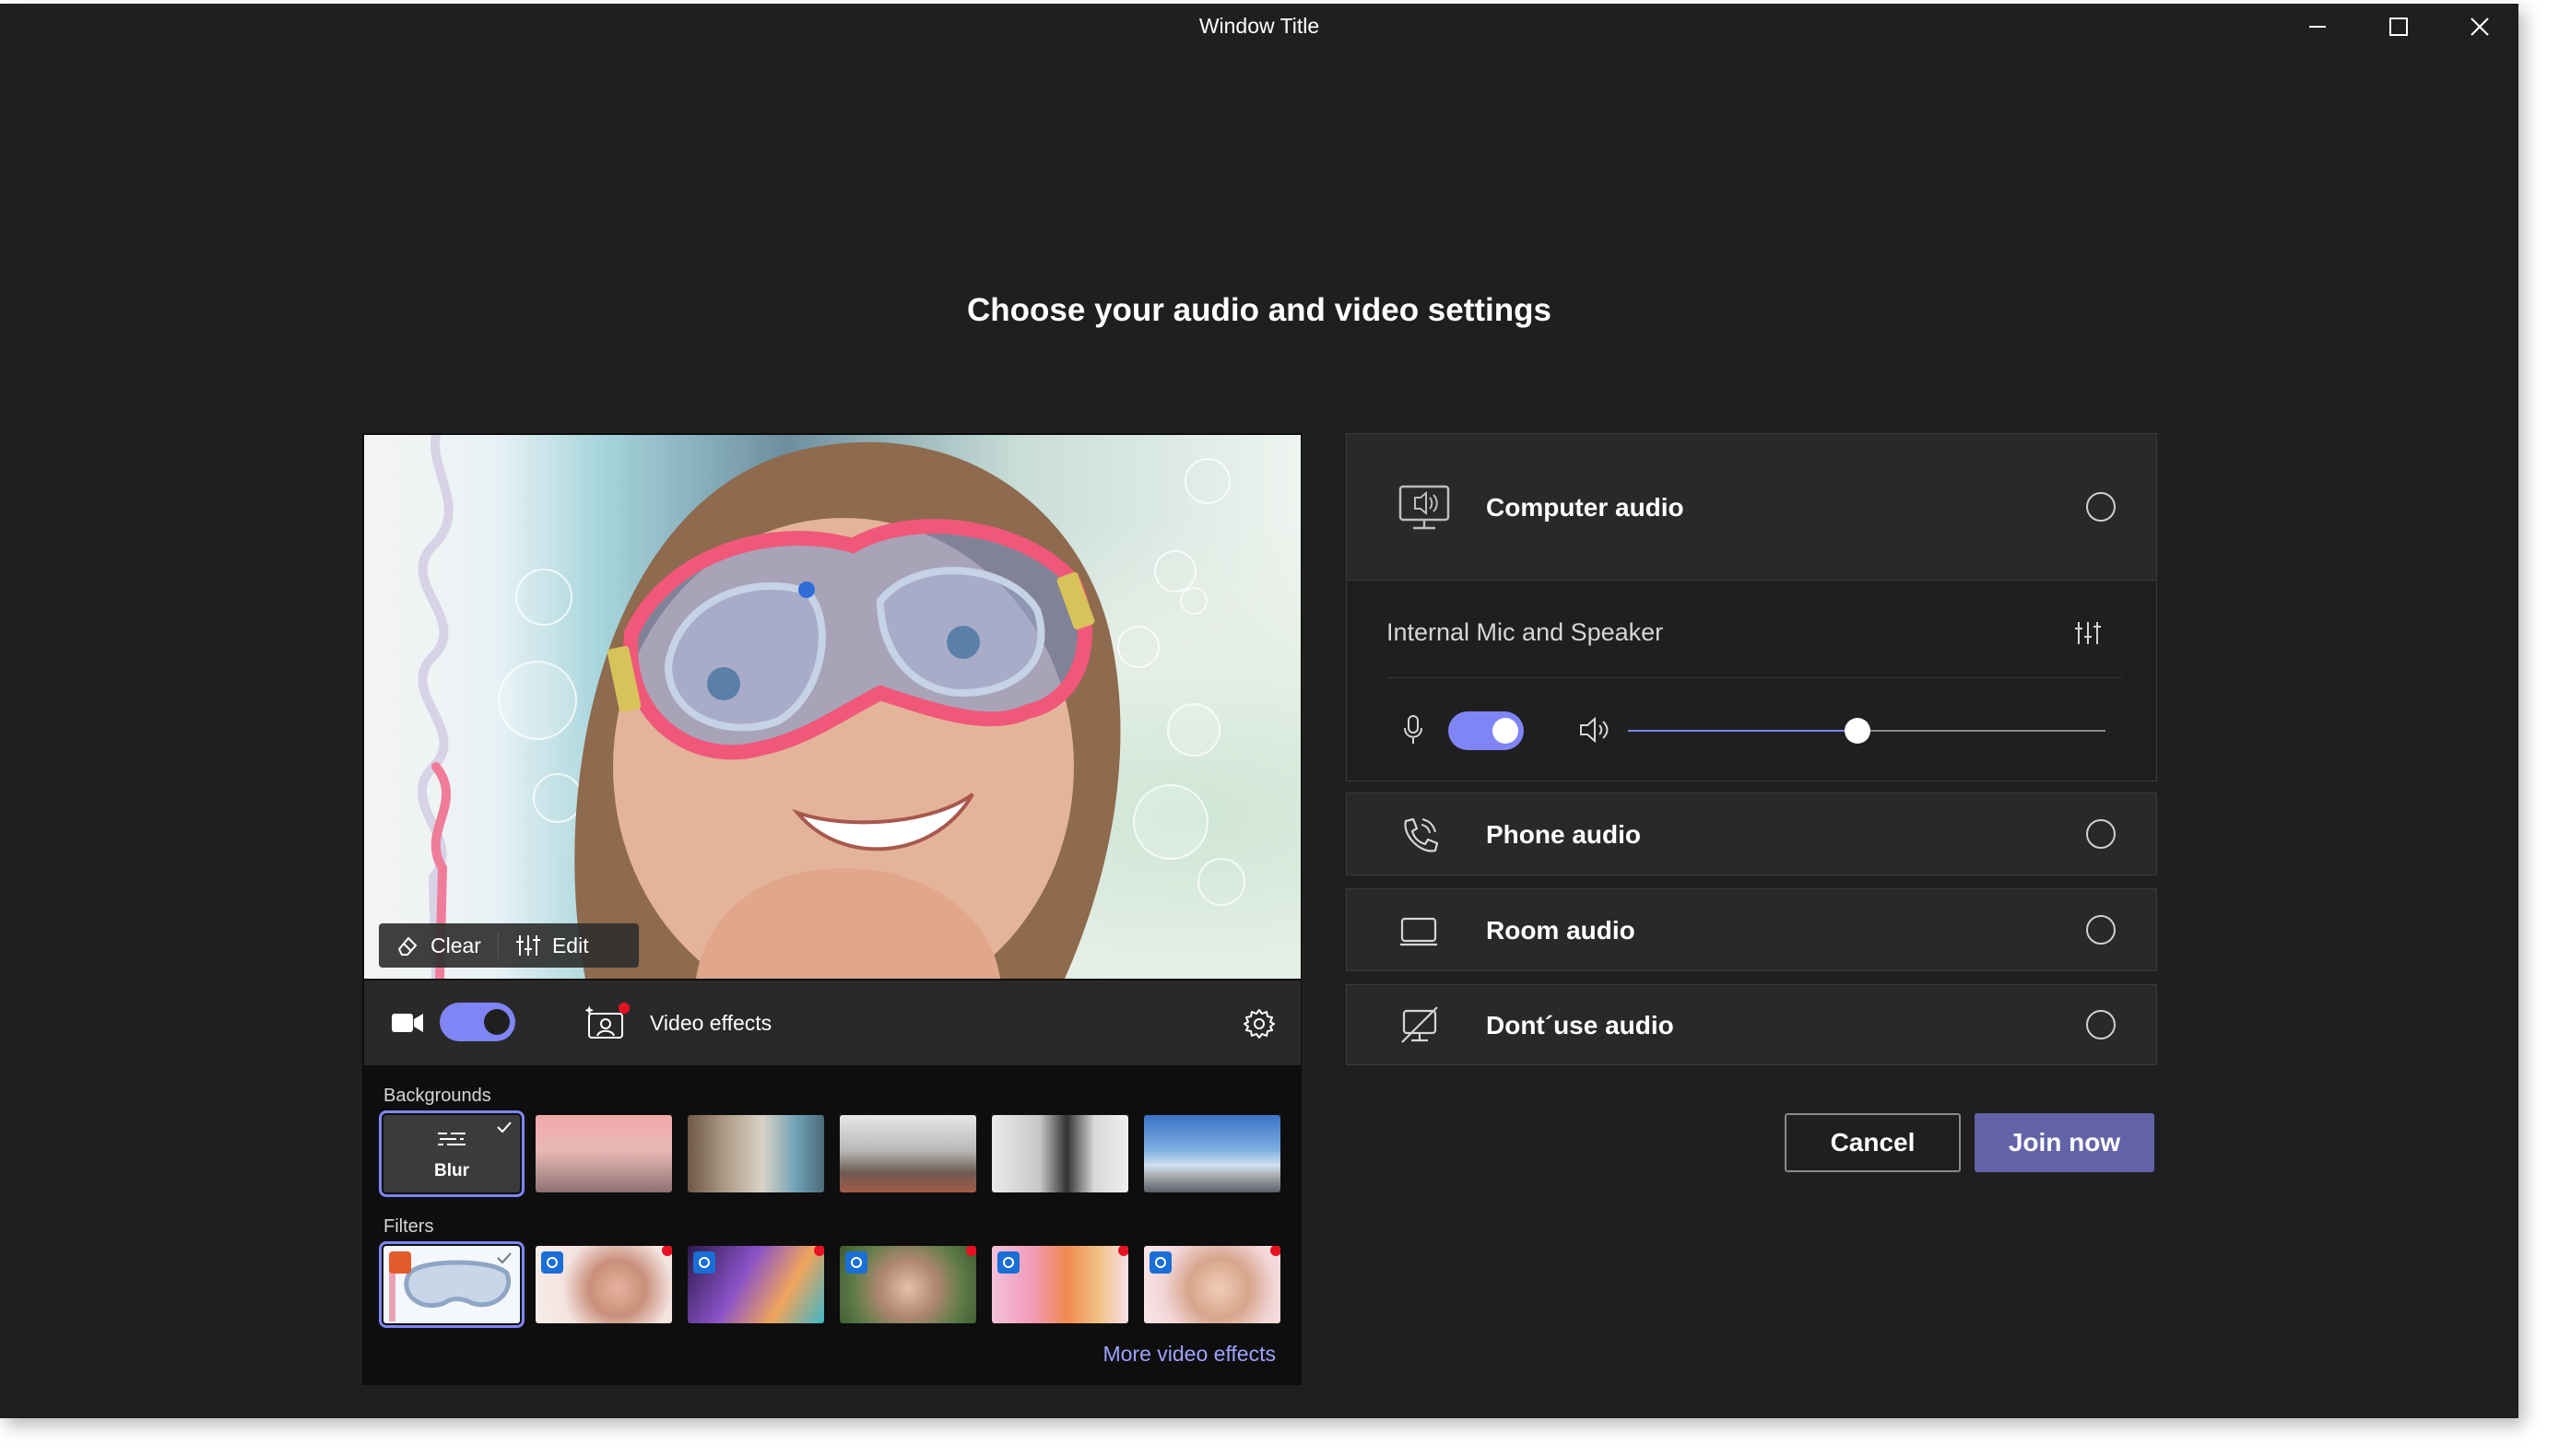 Image resolution: width=2559 pixels, height=1456 pixels. What do you see at coordinates (1560, 930) in the screenshot?
I see `room-audio-label: Room audio` at bounding box center [1560, 930].